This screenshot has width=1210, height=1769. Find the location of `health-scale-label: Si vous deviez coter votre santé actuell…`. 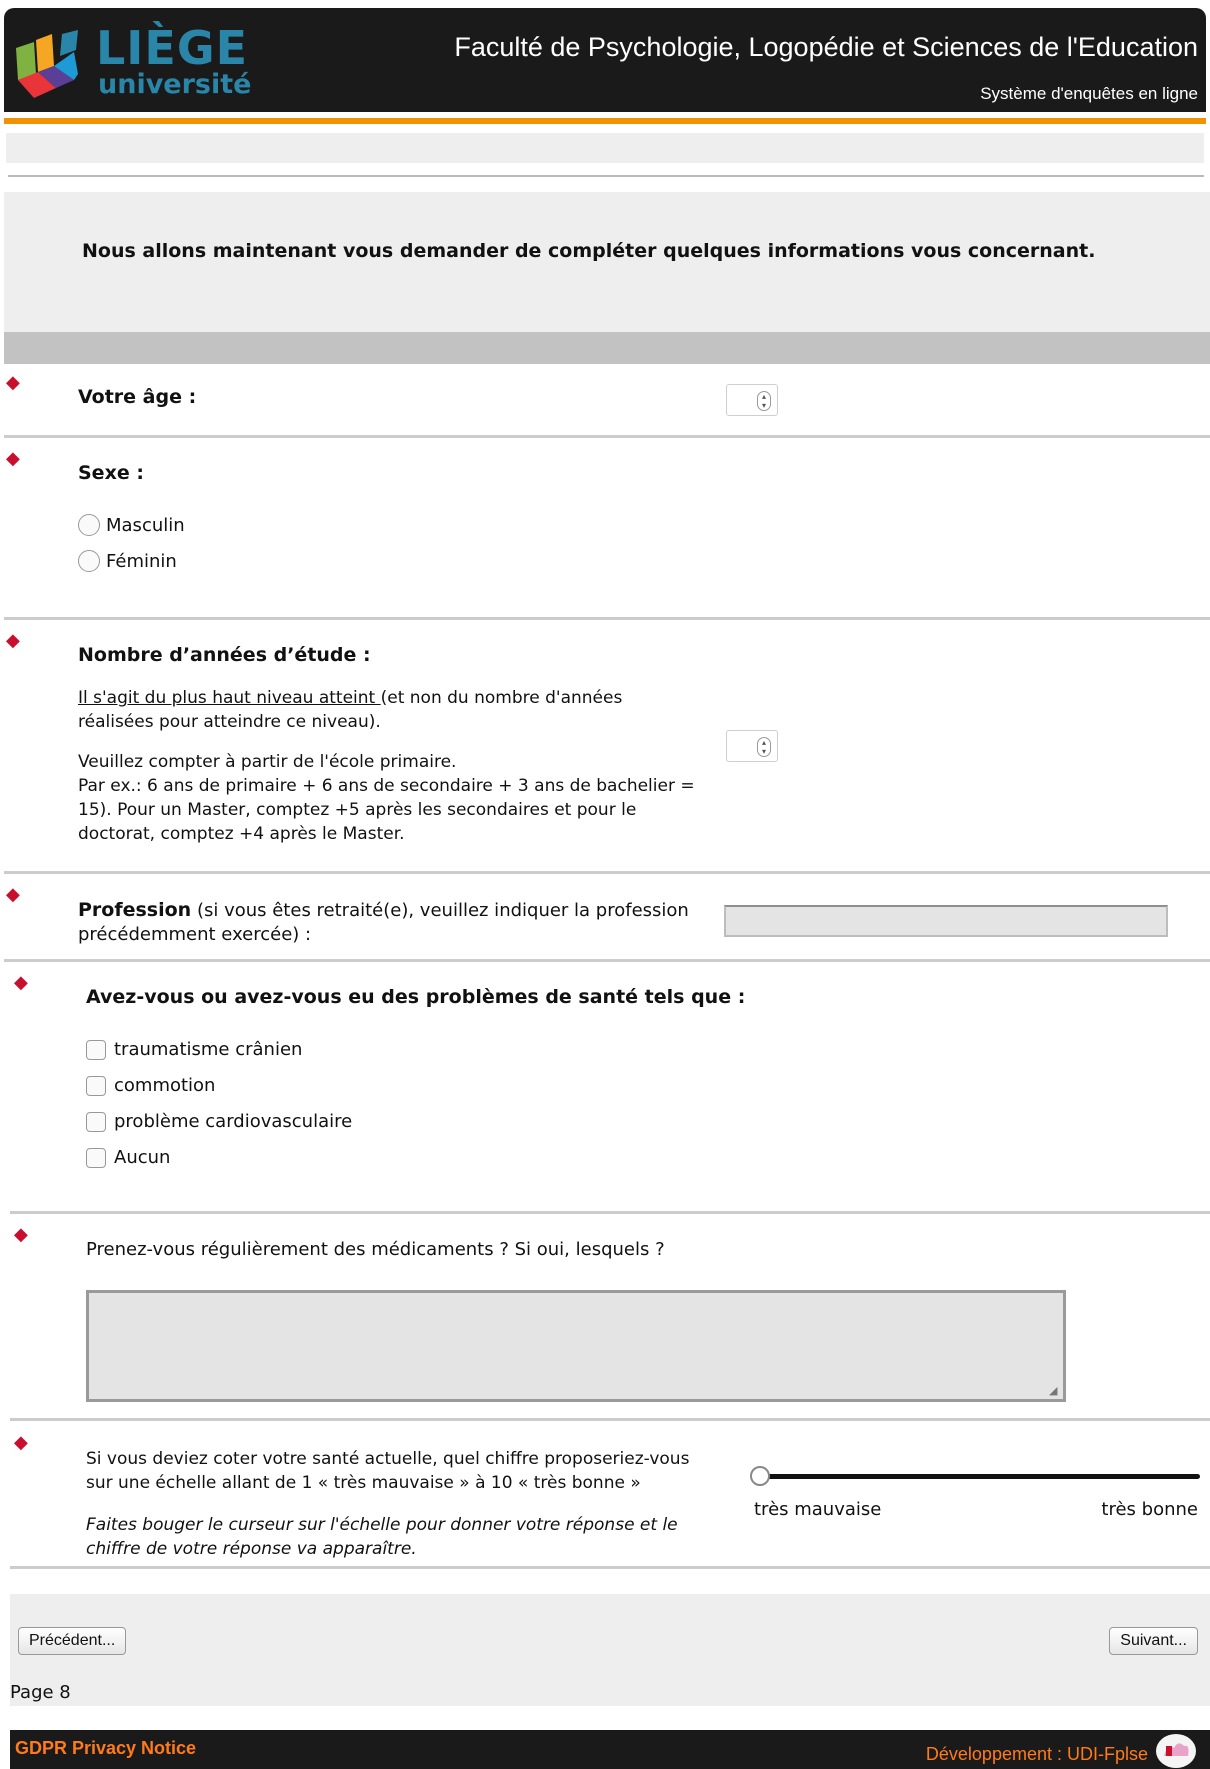

health-scale-label: Si vous deviez coter votre santé actuell… is located at coordinates (388, 1471).